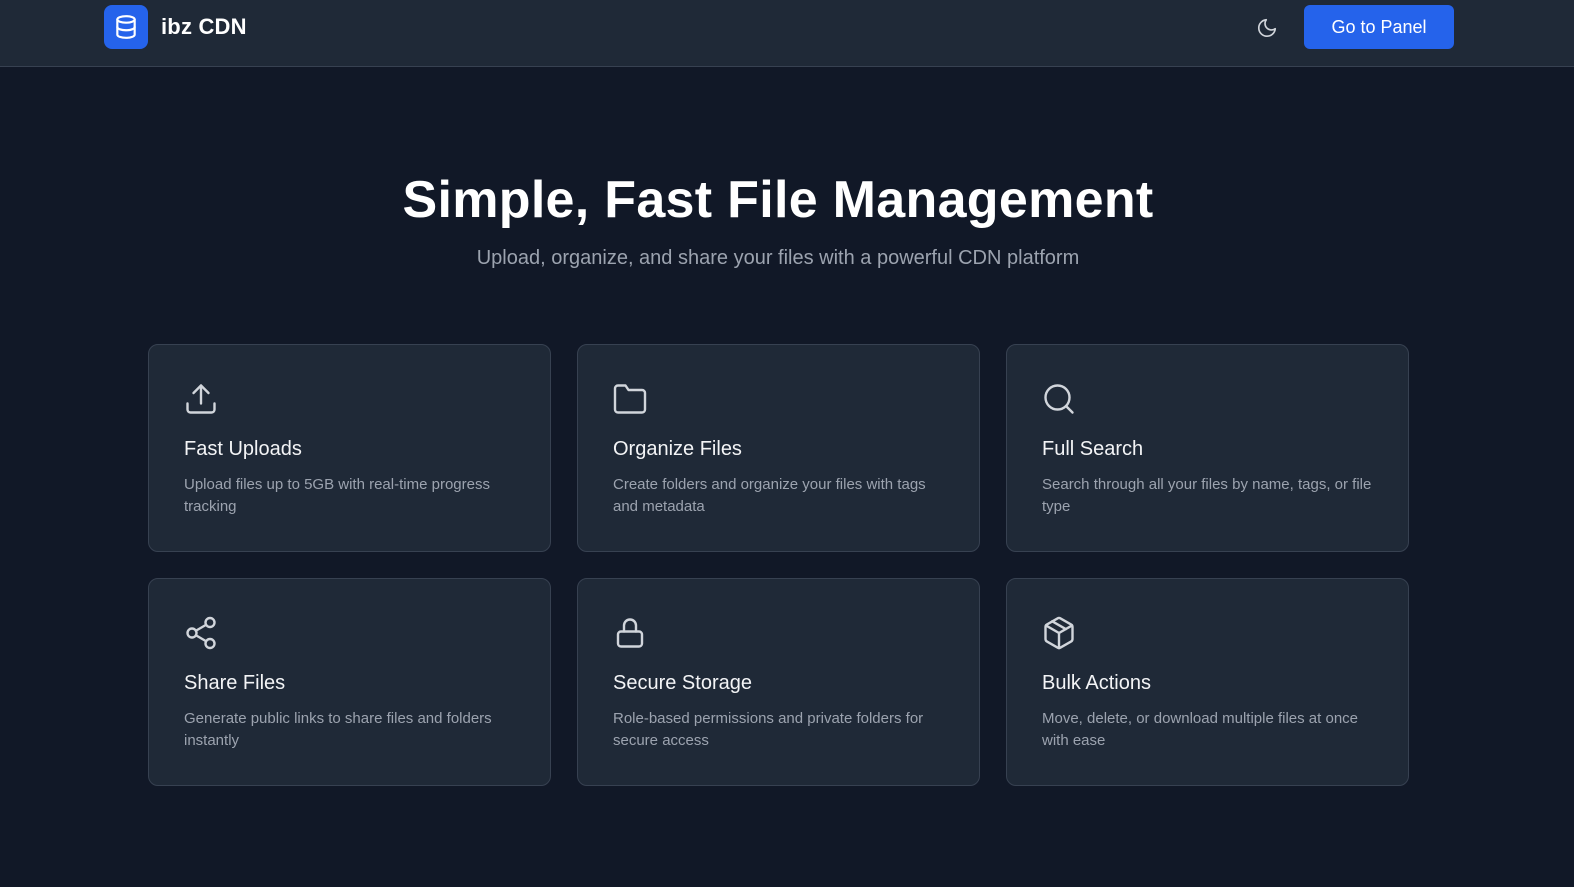 Image resolution: width=1574 pixels, height=887 pixels. I want to click on top-navbar: ibz CDN Go to Panel, so click(787, 33).